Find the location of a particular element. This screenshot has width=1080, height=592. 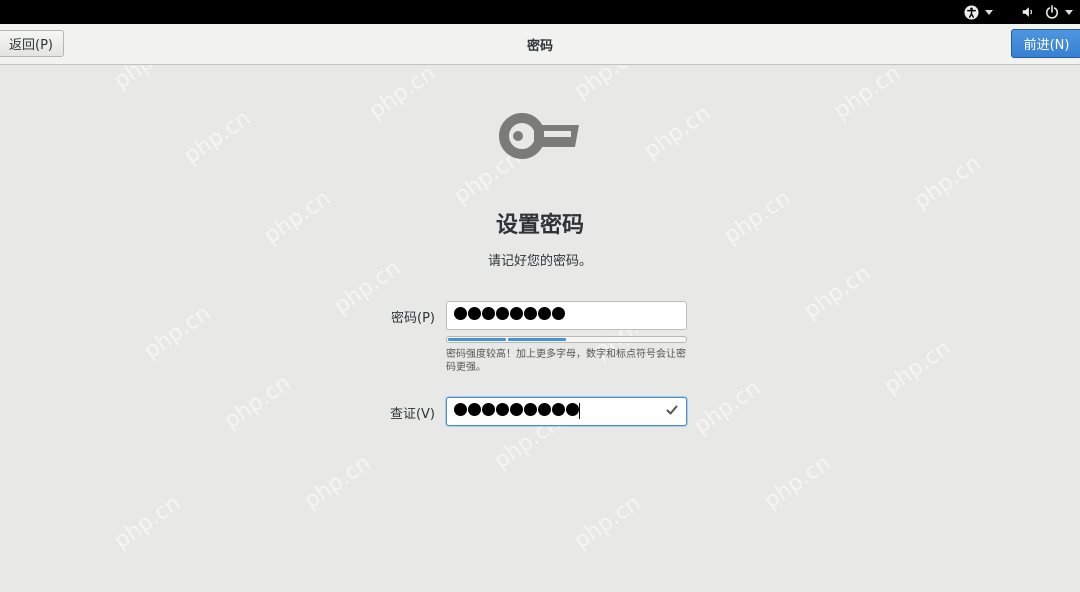

confirm-password-field is located at coordinates (566, 411).